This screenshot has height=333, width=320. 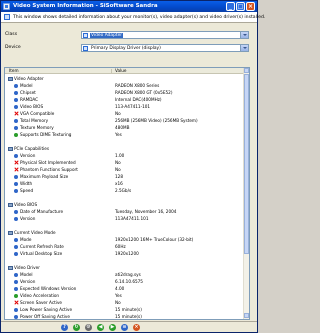 What do you see at coordinates (127, 148) in the screenshot?
I see `list-section: PCIe Capabilities` at bounding box center [127, 148].